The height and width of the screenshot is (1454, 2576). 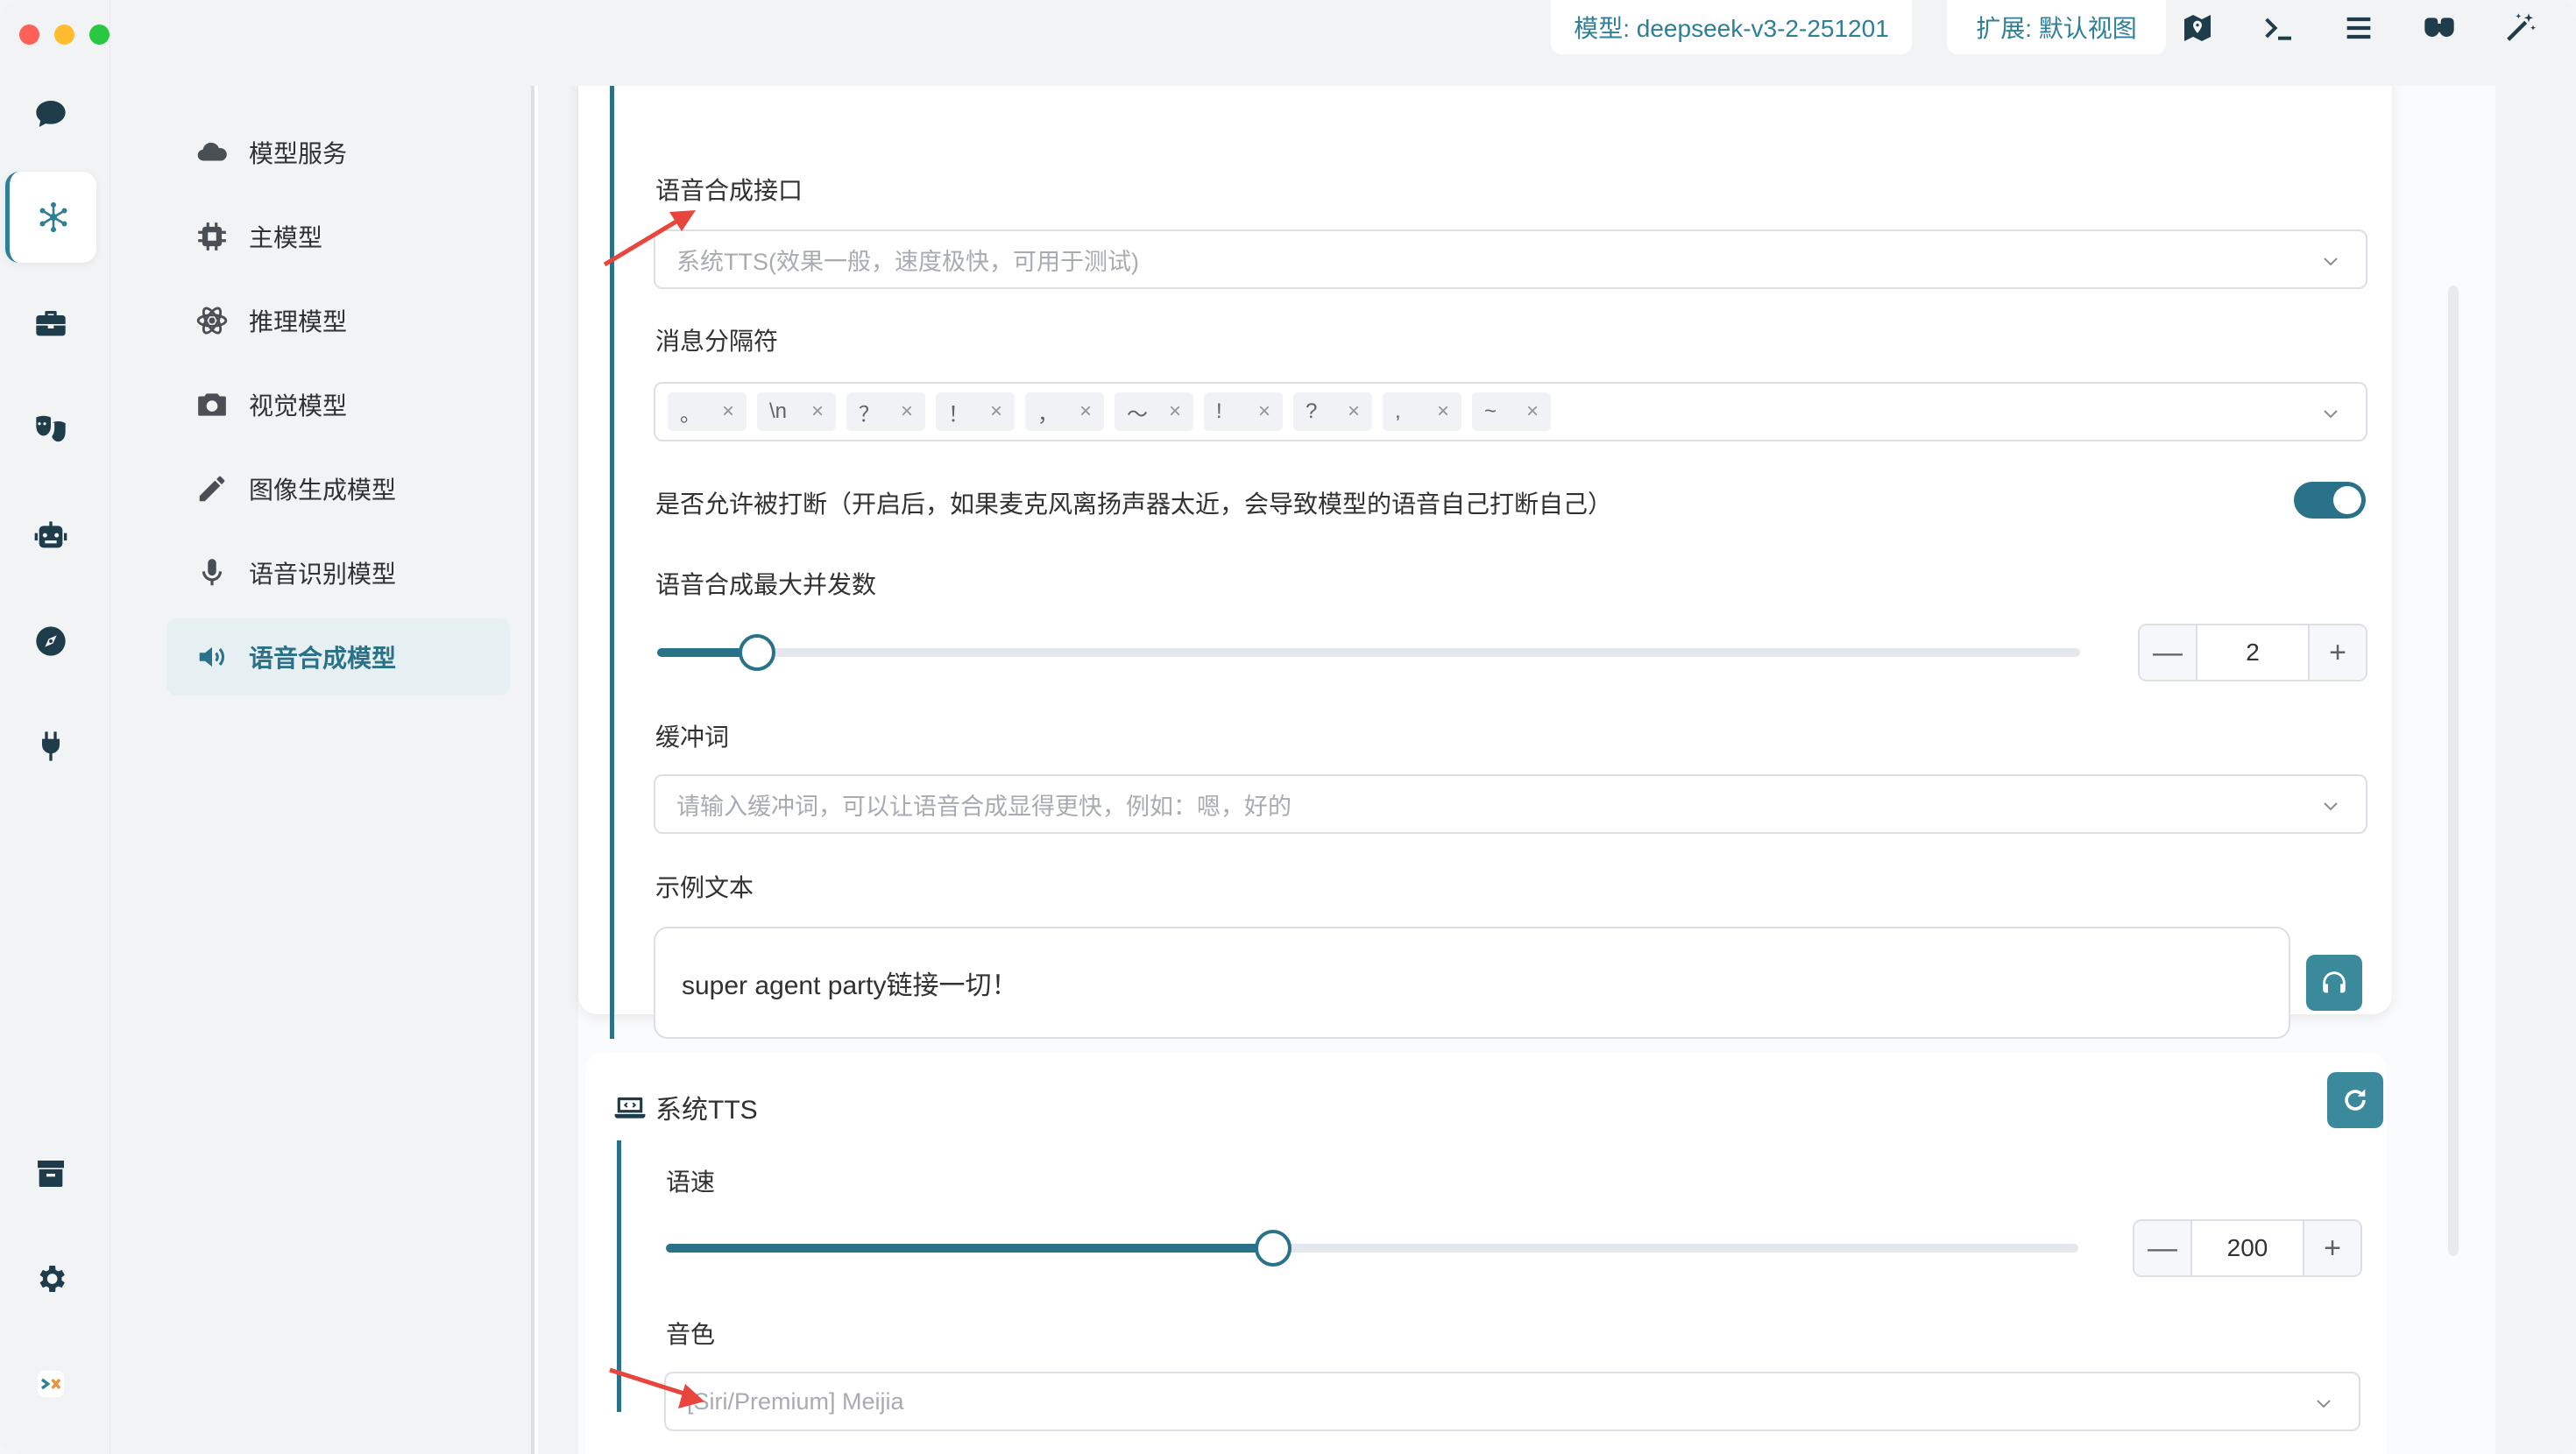 What do you see at coordinates (1472, 983) in the screenshot?
I see `sample-text-input: super agent party链接一切！` at bounding box center [1472, 983].